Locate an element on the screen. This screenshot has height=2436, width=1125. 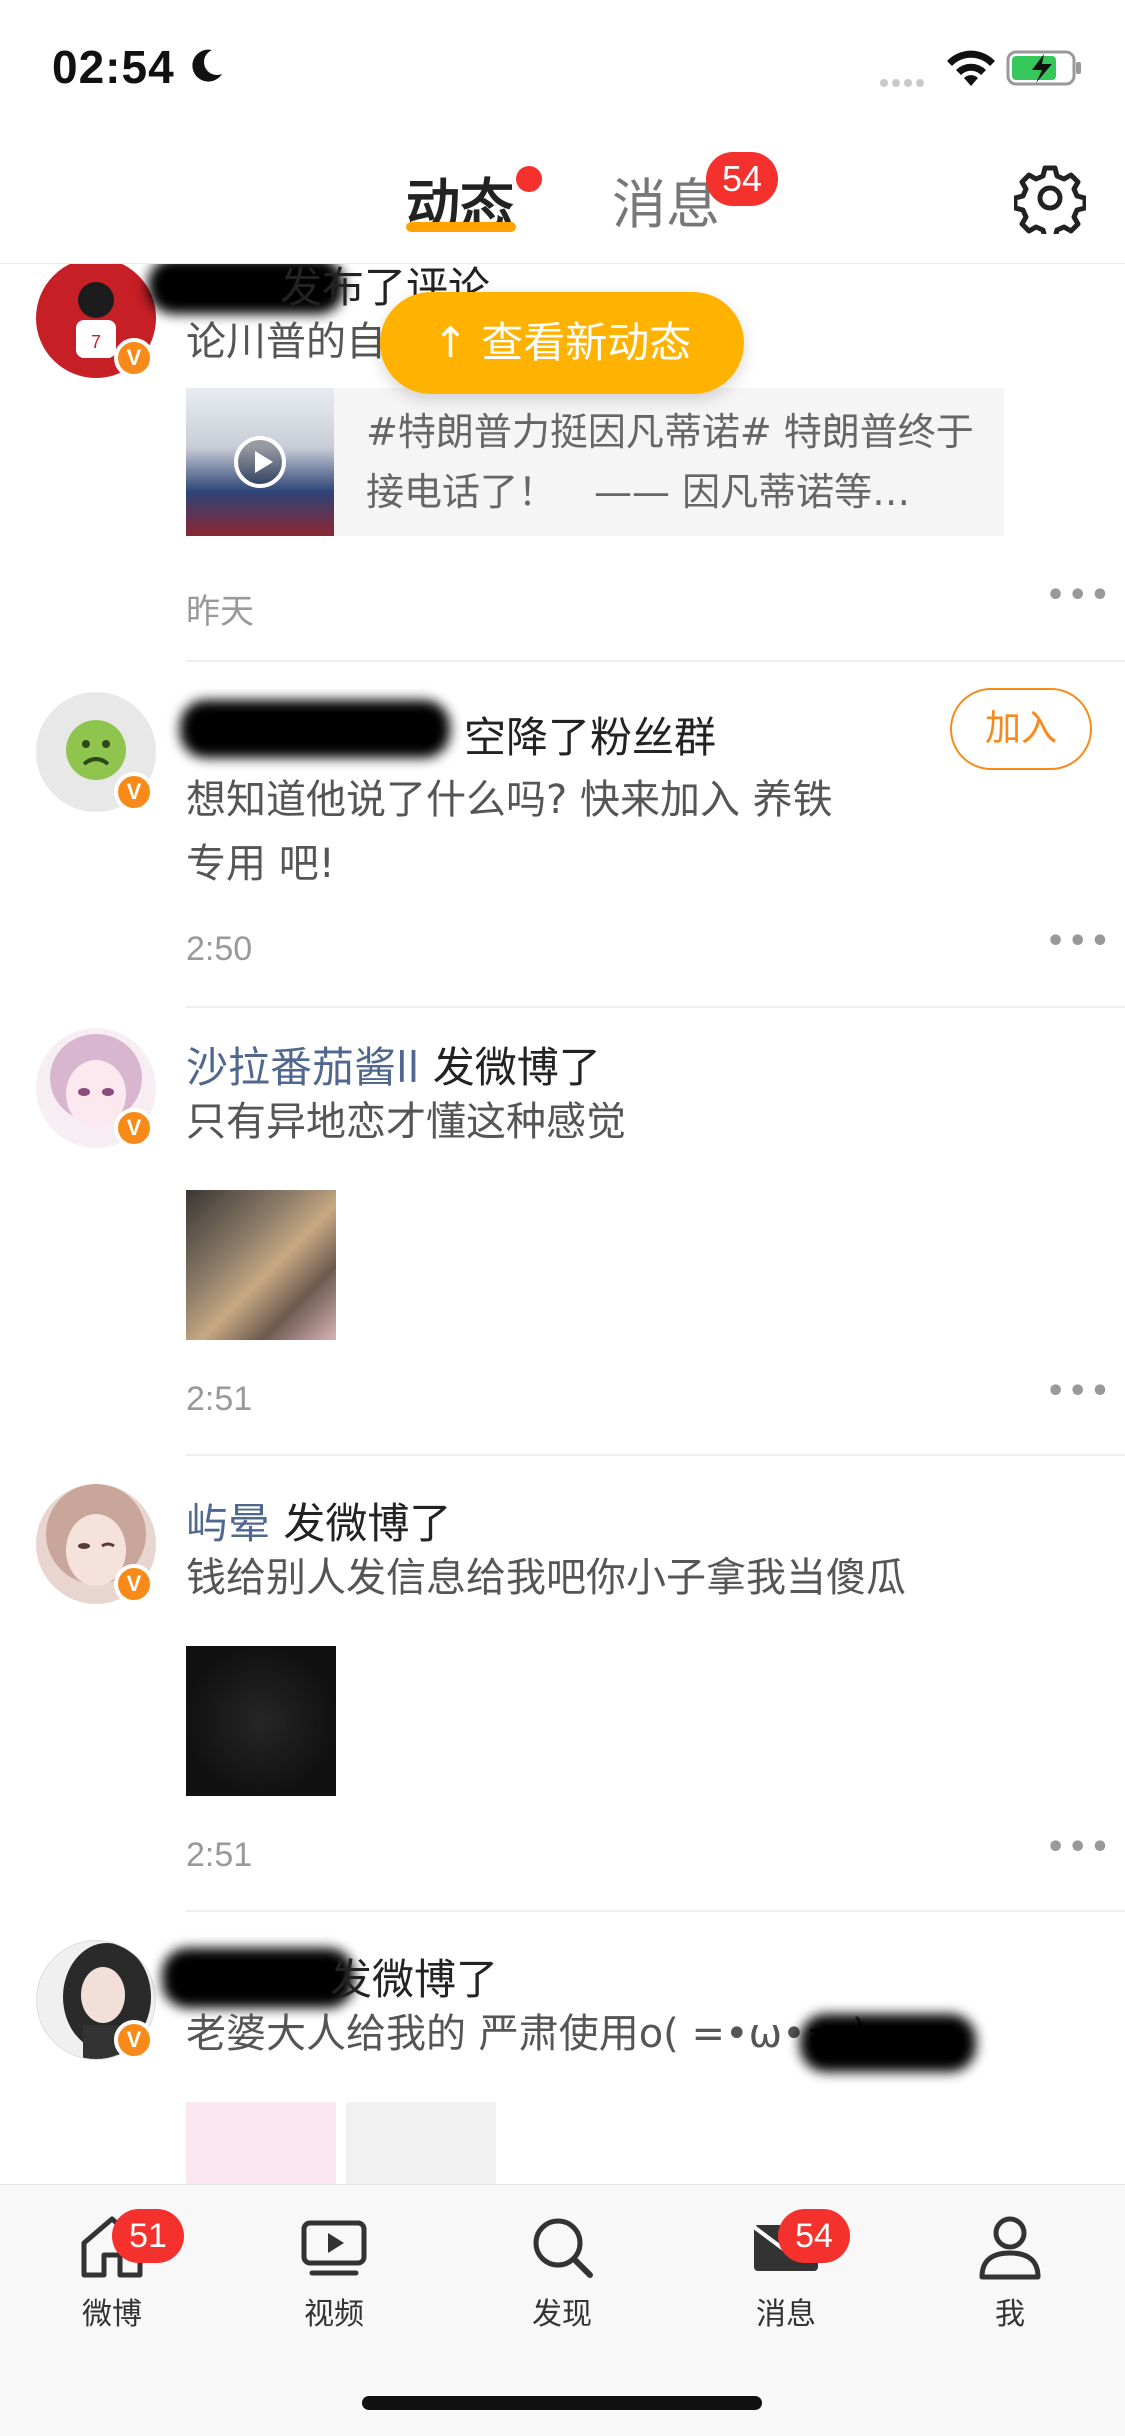
nav-profile: 我 is located at coordinates (1010, 2281).